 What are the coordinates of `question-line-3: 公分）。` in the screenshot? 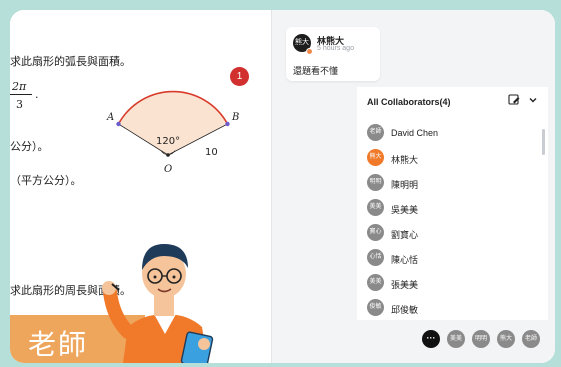 It's located at (29, 146).